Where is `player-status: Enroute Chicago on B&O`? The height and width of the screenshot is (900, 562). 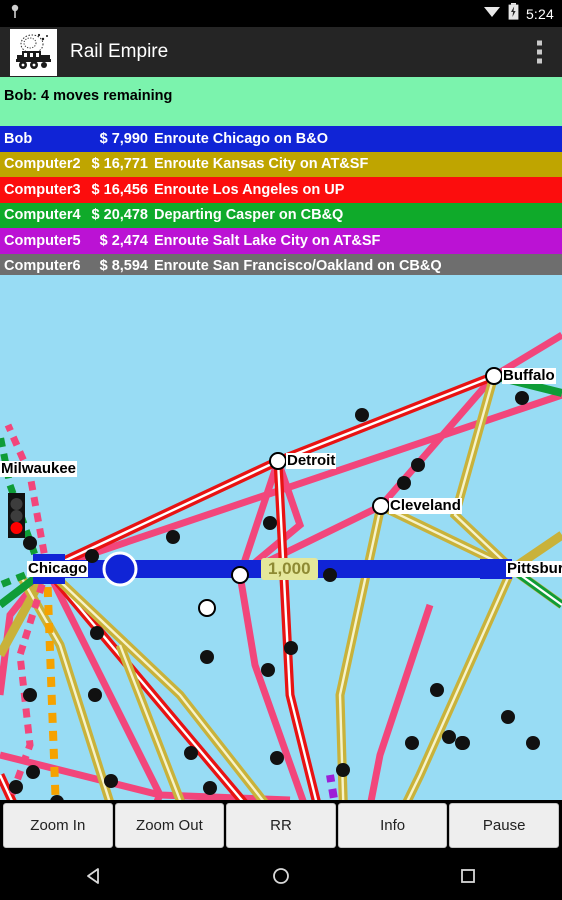 player-status: Enroute Chicago on B&O is located at coordinates (241, 138).